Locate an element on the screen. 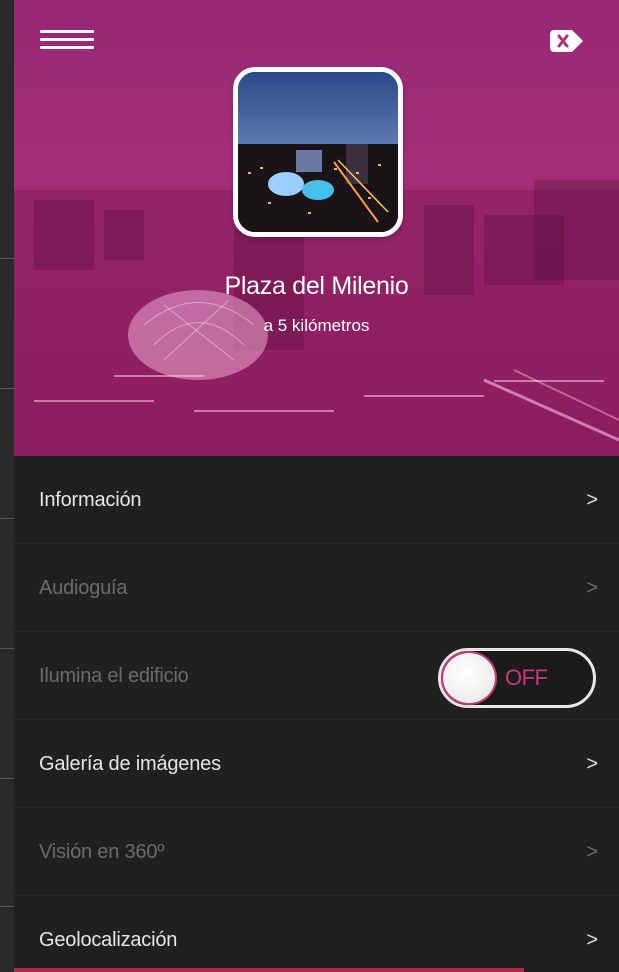  menu-item-galeria: Galería de imágenes > is located at coordinates (316, 764).